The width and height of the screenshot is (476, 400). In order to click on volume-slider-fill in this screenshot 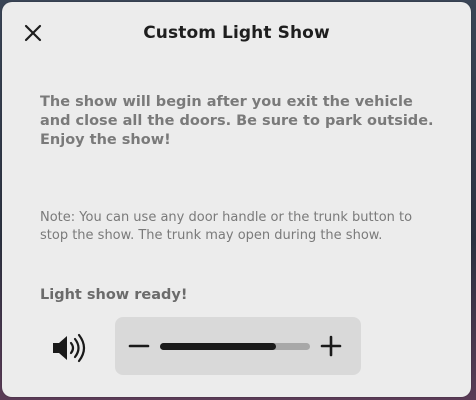, I will do `click(218, 346)`.